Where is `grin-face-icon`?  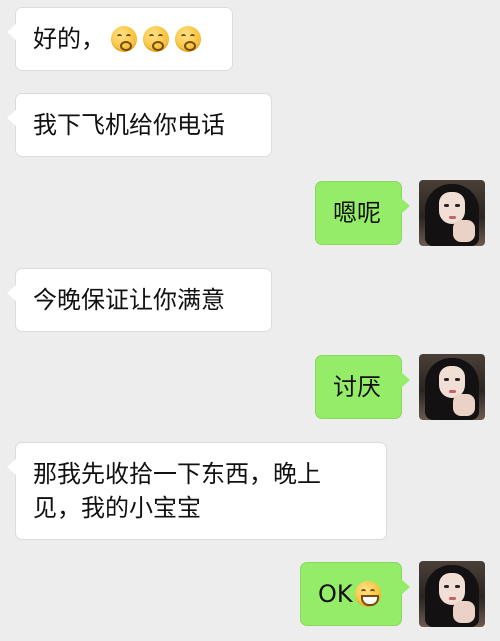 grin-face-icon is located at coordinates (367, 594).